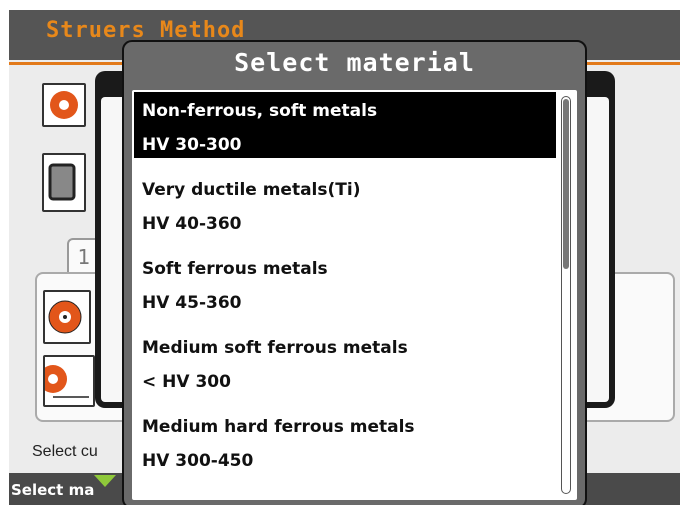 The width and height of the screenshot is (680, 515). I want to click on material-name: Medium hard ferrous metals, so click(278, 427).